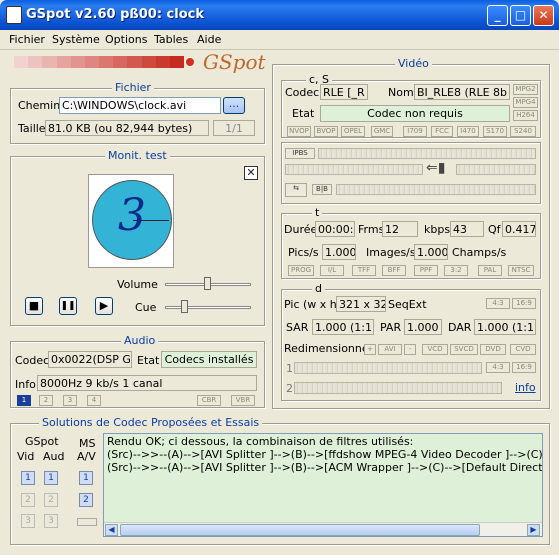 The width and height of the screenshot is (559, 555). What do you see at coordinates (493, 349) in the screenshot?
I see `redim-dvd: DVD` at bounding box center [493, 349].